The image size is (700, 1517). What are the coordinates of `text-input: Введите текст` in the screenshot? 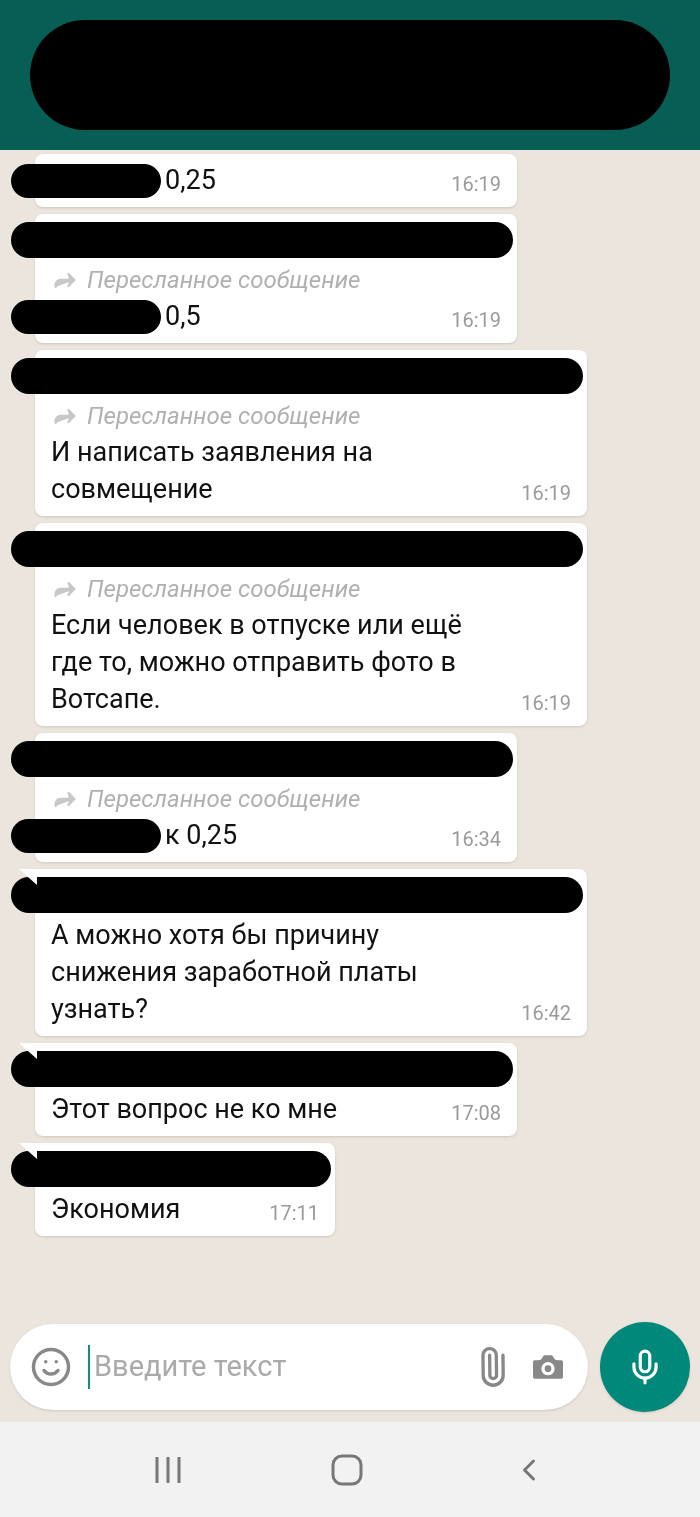 It's located at (272, 1367).